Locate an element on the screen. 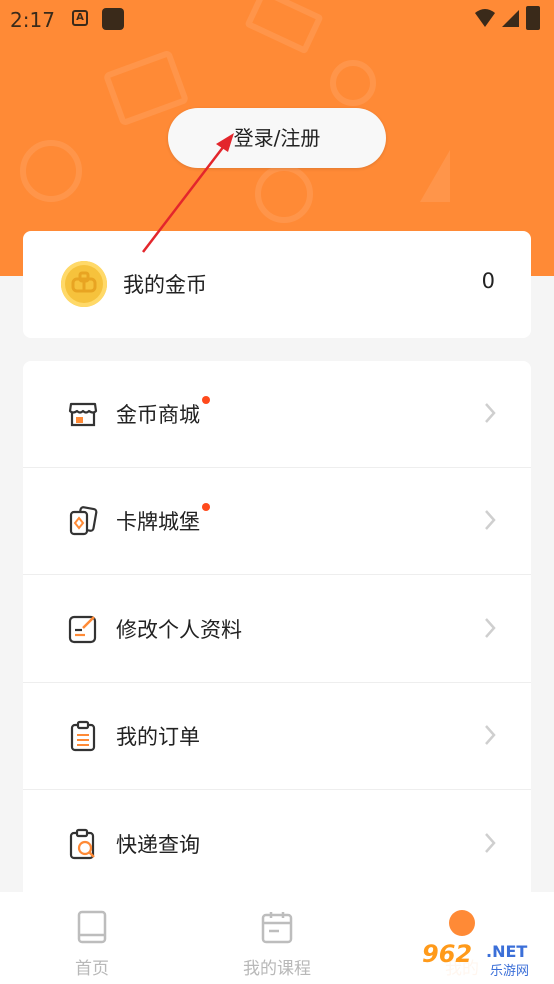  watermark-number: 962 is located at coordinates (447, 954).